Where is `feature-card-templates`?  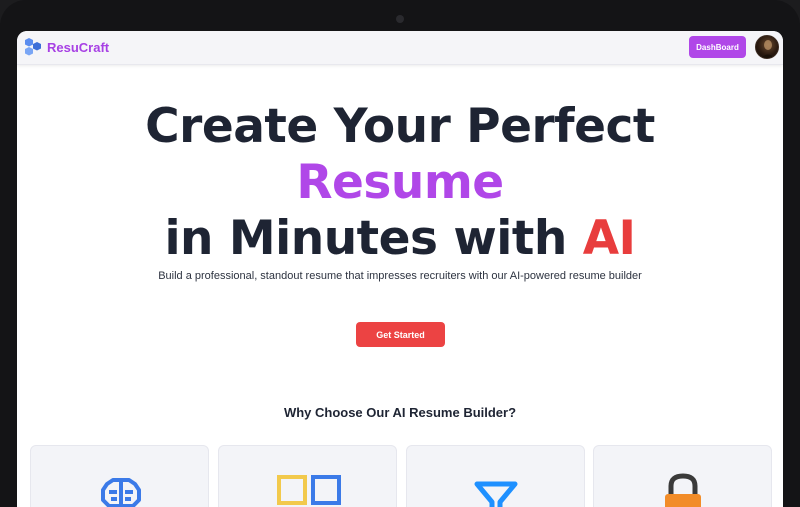 feature-card-templates is located at coordinates (307, 476).